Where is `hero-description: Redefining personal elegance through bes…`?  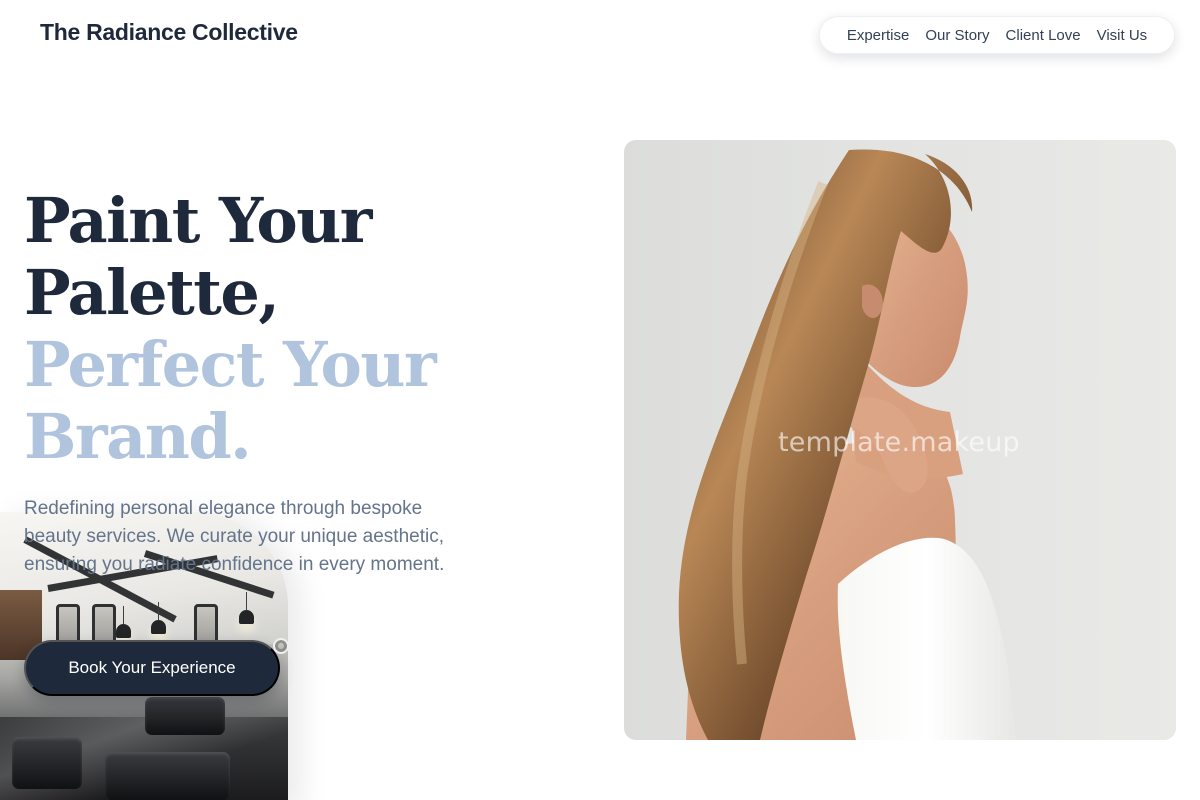
hero-description: Redefining personal elegance through bes… is located at coordinates (234, 536).